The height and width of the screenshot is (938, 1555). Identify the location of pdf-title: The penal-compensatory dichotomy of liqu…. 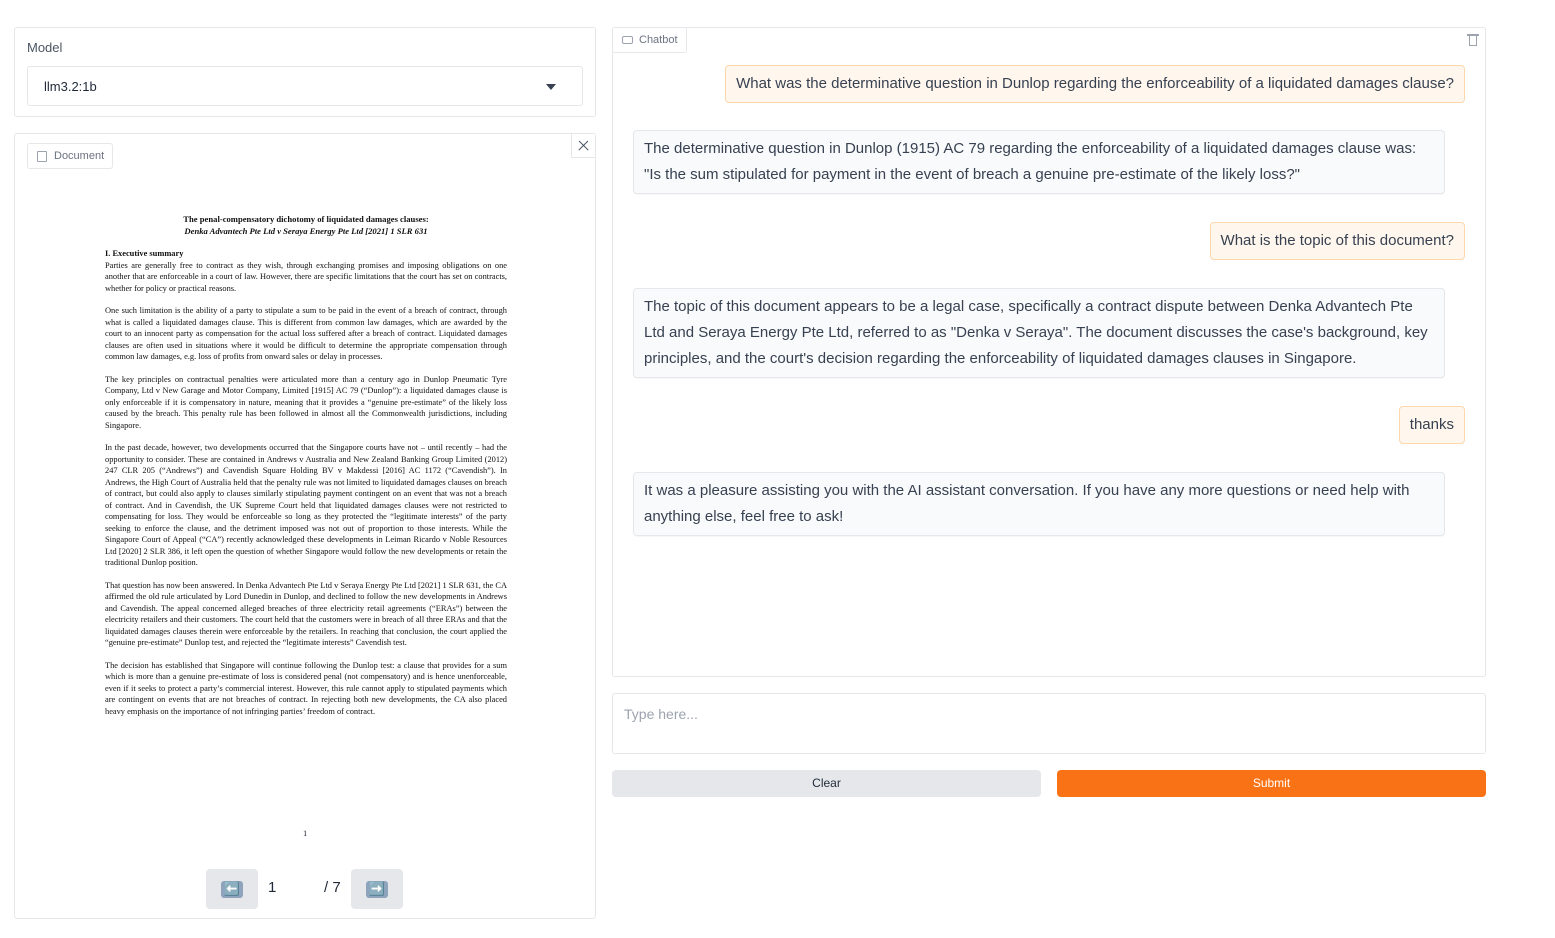
(306, 219).